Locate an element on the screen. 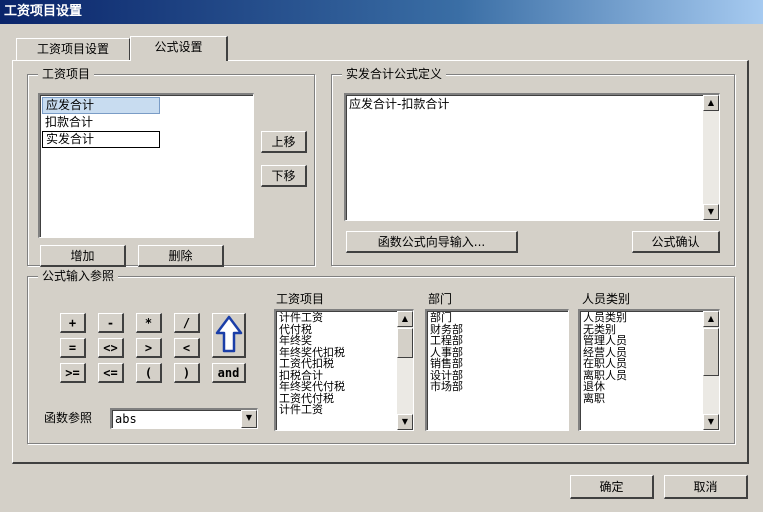 Image resolution: width=763 pixels, height=512 pixels. cancel-button: 取消 is located at coordinates (706, 487).